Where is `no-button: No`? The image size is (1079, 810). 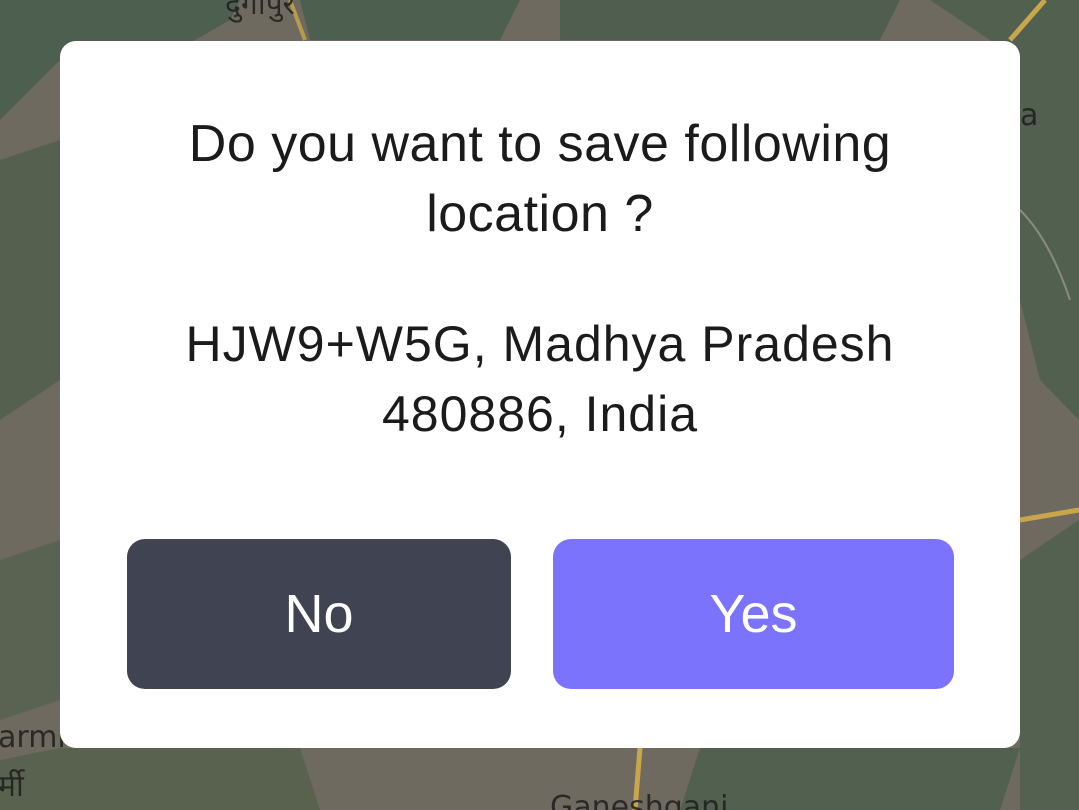
no-button: No is located at coordinates (319, 614).